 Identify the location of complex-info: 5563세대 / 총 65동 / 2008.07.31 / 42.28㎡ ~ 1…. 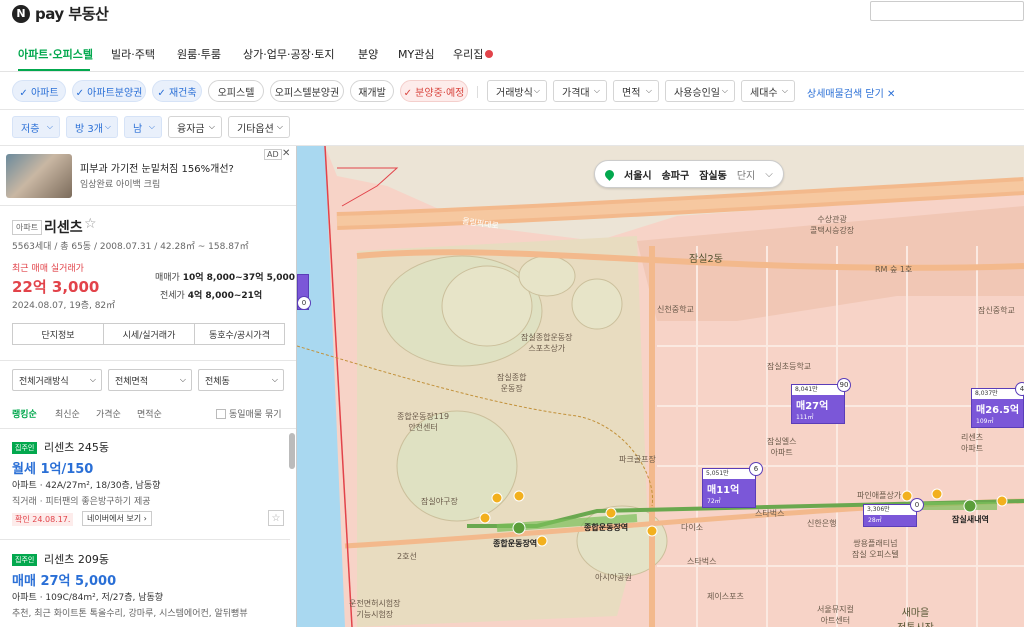
(130, 247).